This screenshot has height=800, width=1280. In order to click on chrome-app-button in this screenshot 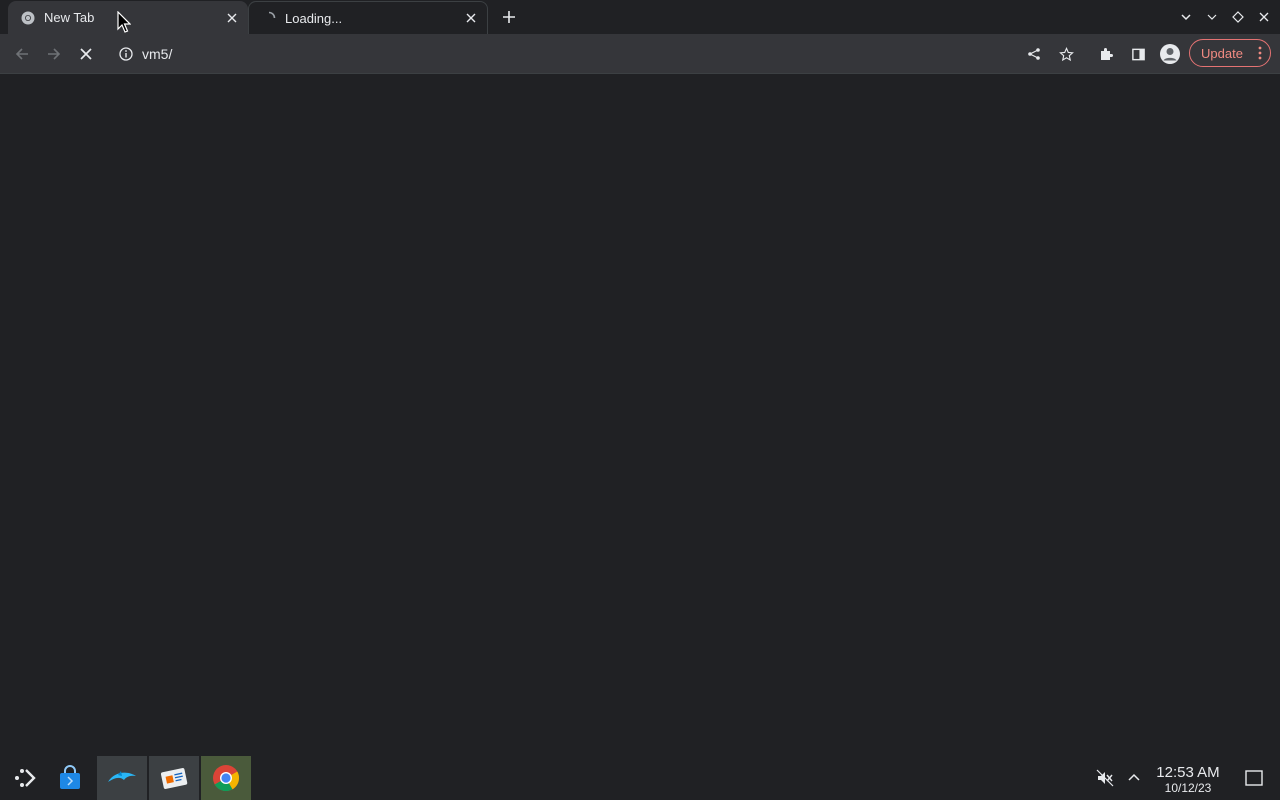, I will do `click(226, 778)`.